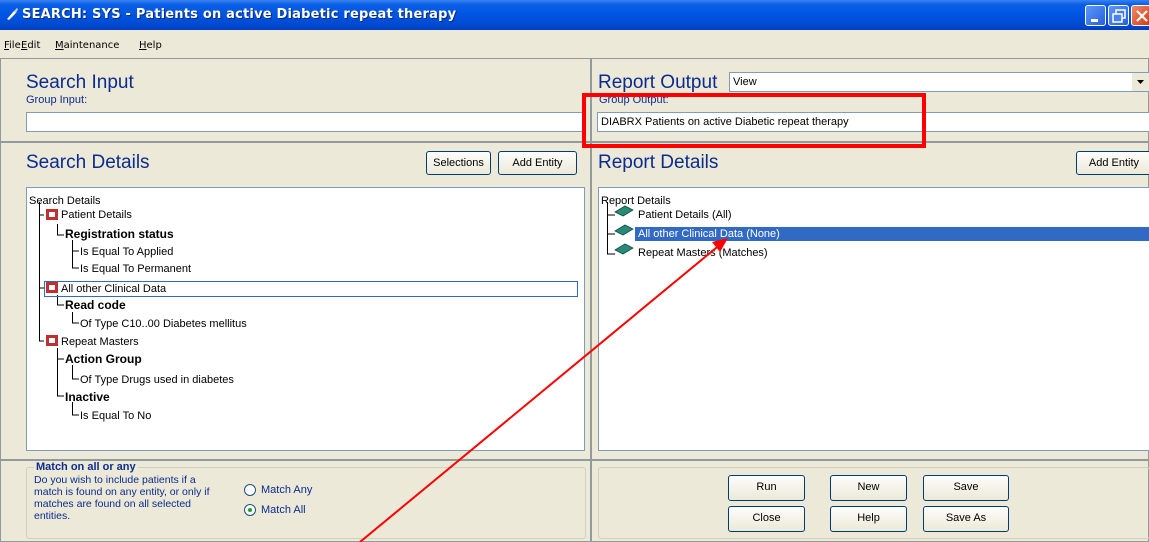 Image resolution: width=1149 pixels, height=542 pixels. What do you see at coordinates (163, 324) in the screenshot?
I see `tree-value: Of Type C10..00 Diabetes mellitus` at bounding box center [163, 324].